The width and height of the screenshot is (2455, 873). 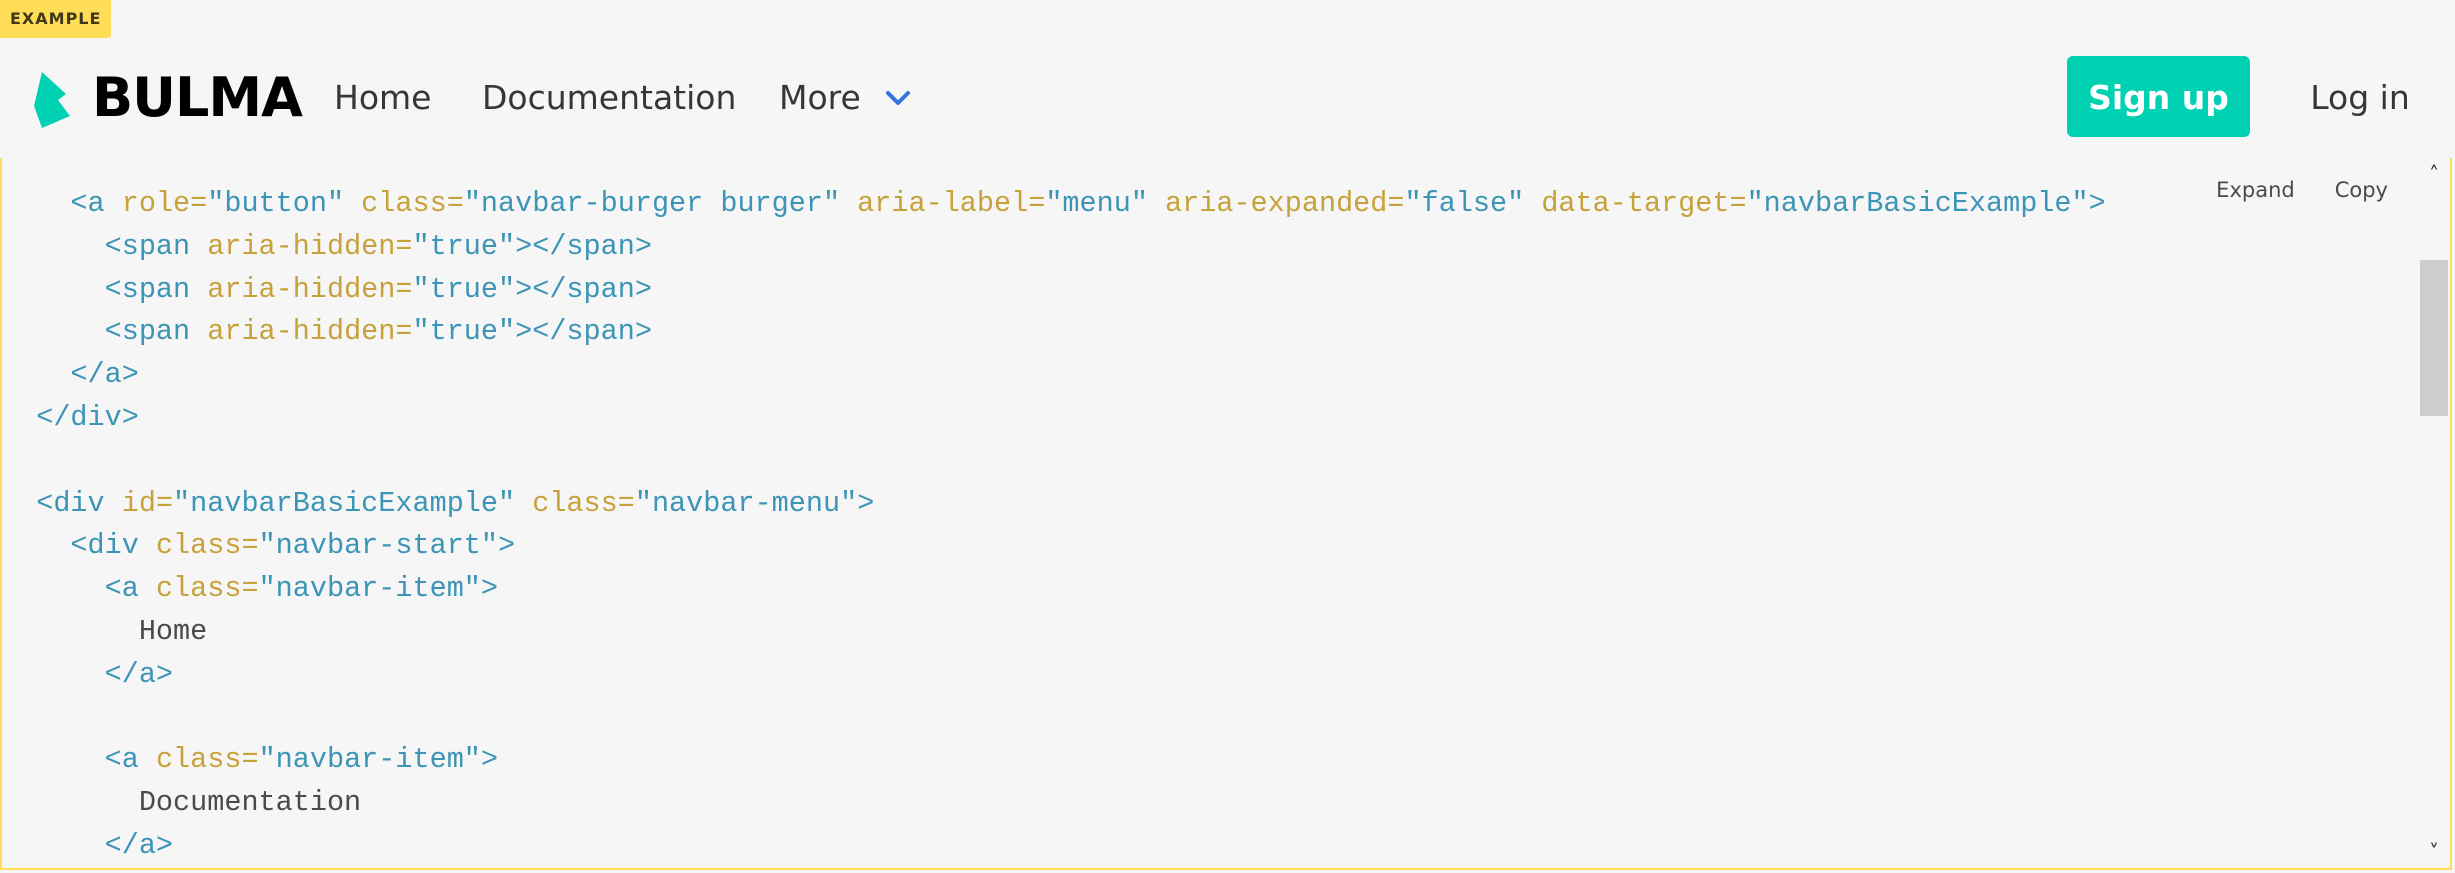 What do you see at coordinates (164, 203) in the screenshot?
I see `code-token-attr: role=` at bounding box center [164, 203].